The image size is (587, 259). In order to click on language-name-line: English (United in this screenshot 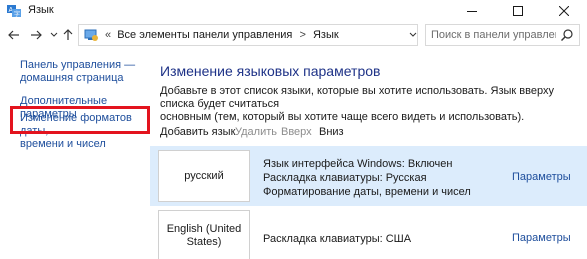, I will do `click(204, 229)`.